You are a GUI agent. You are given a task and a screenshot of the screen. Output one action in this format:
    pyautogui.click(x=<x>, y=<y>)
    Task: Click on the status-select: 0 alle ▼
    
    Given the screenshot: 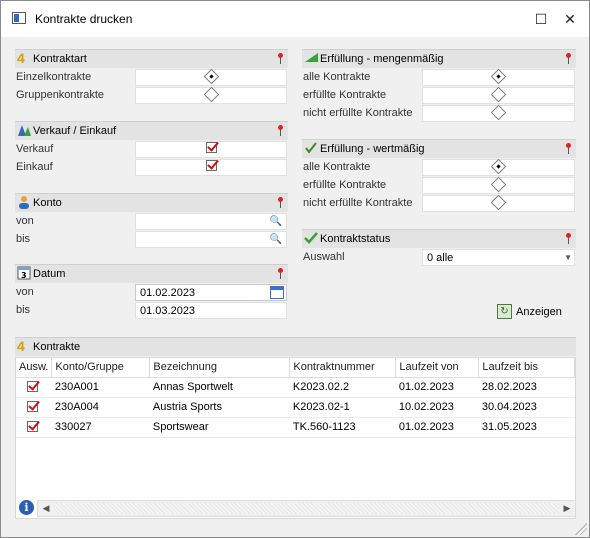 What is the action you would take?
    pyautogui.click(x=498, y=257)
    